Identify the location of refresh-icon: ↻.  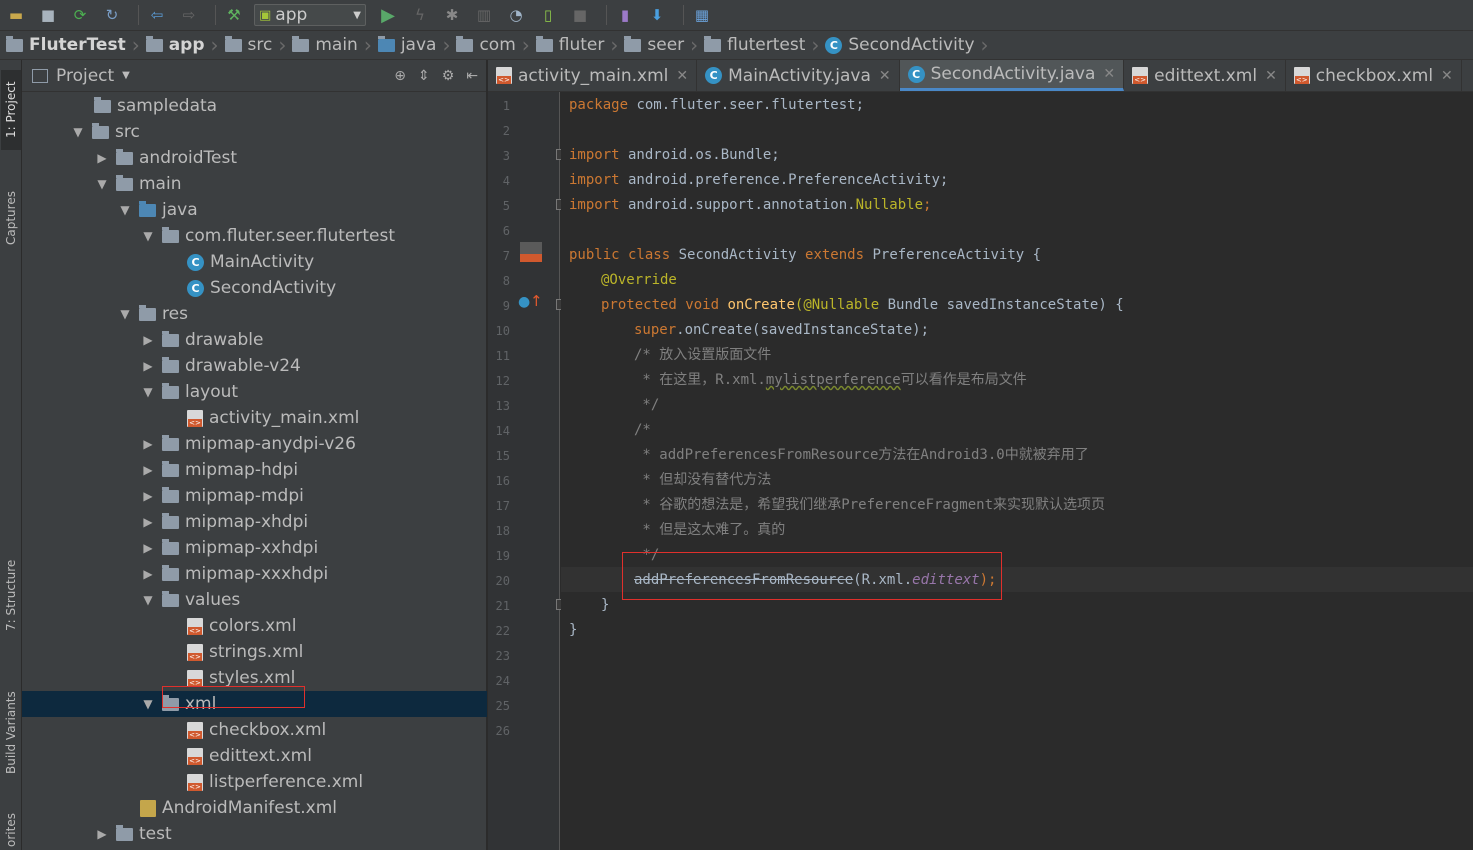
(112, 15).